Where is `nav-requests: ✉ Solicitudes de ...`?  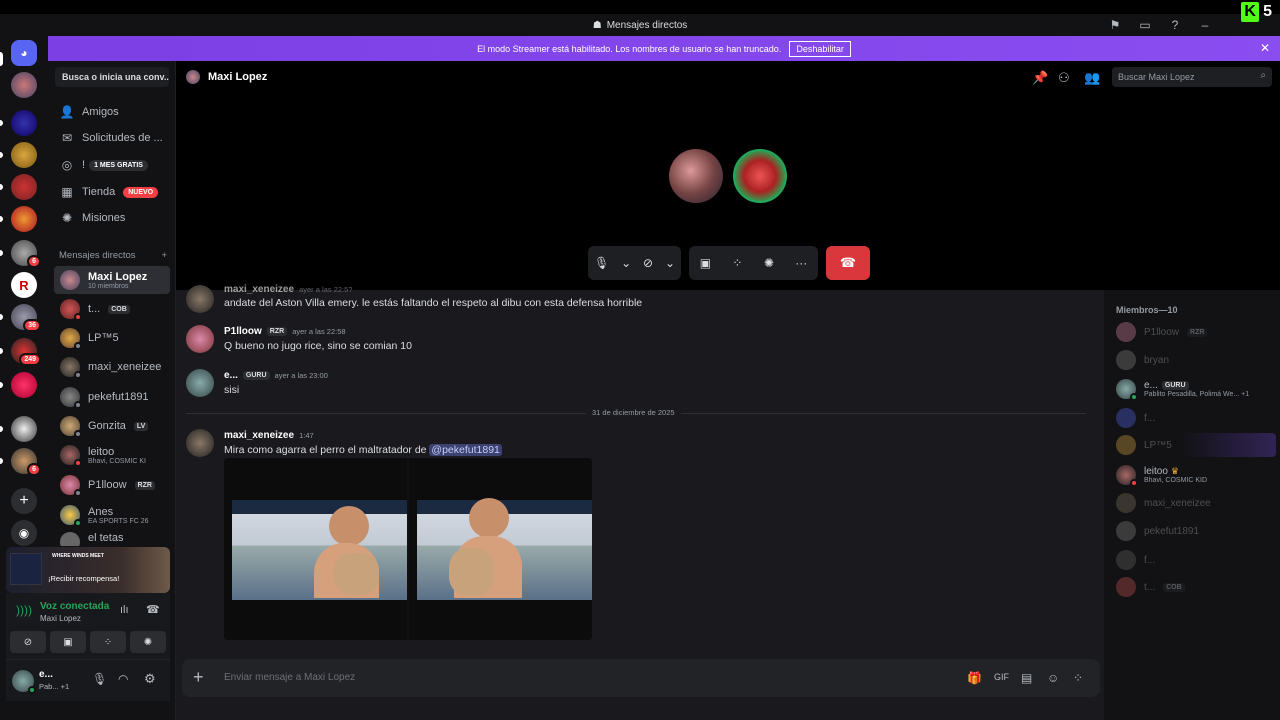
nav-requests: ✉ Solicitudes de ... is located at coordinates (112, 138).